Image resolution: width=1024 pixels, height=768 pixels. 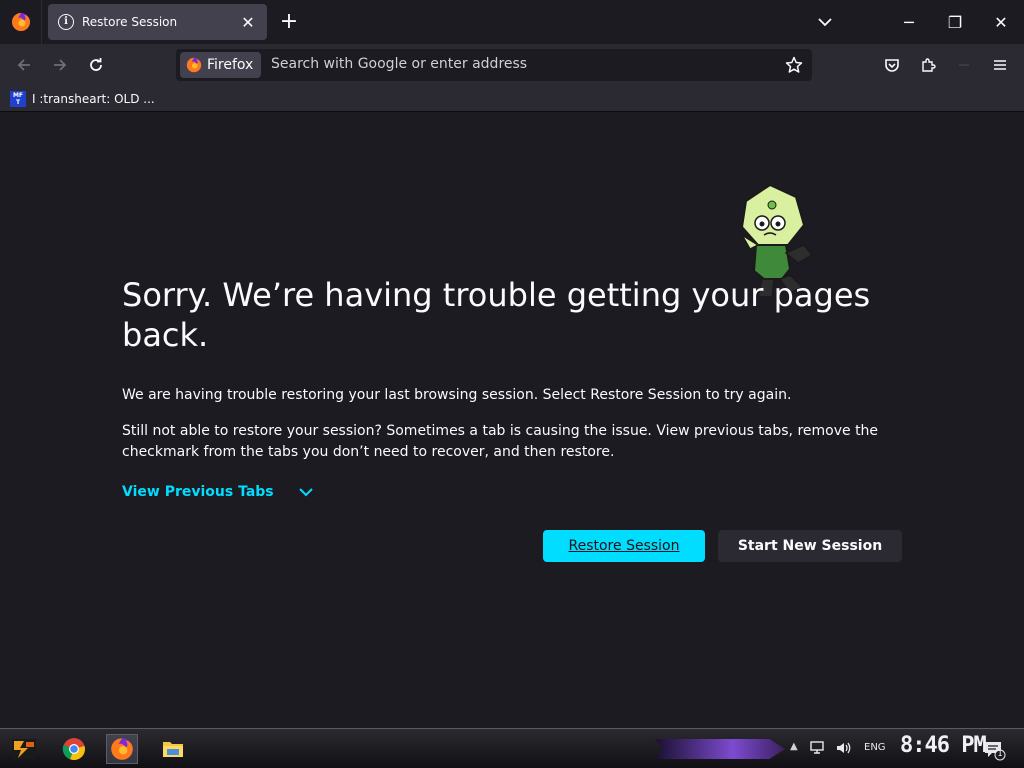 I want to click on folder-icon, so click(x=173, y=749).